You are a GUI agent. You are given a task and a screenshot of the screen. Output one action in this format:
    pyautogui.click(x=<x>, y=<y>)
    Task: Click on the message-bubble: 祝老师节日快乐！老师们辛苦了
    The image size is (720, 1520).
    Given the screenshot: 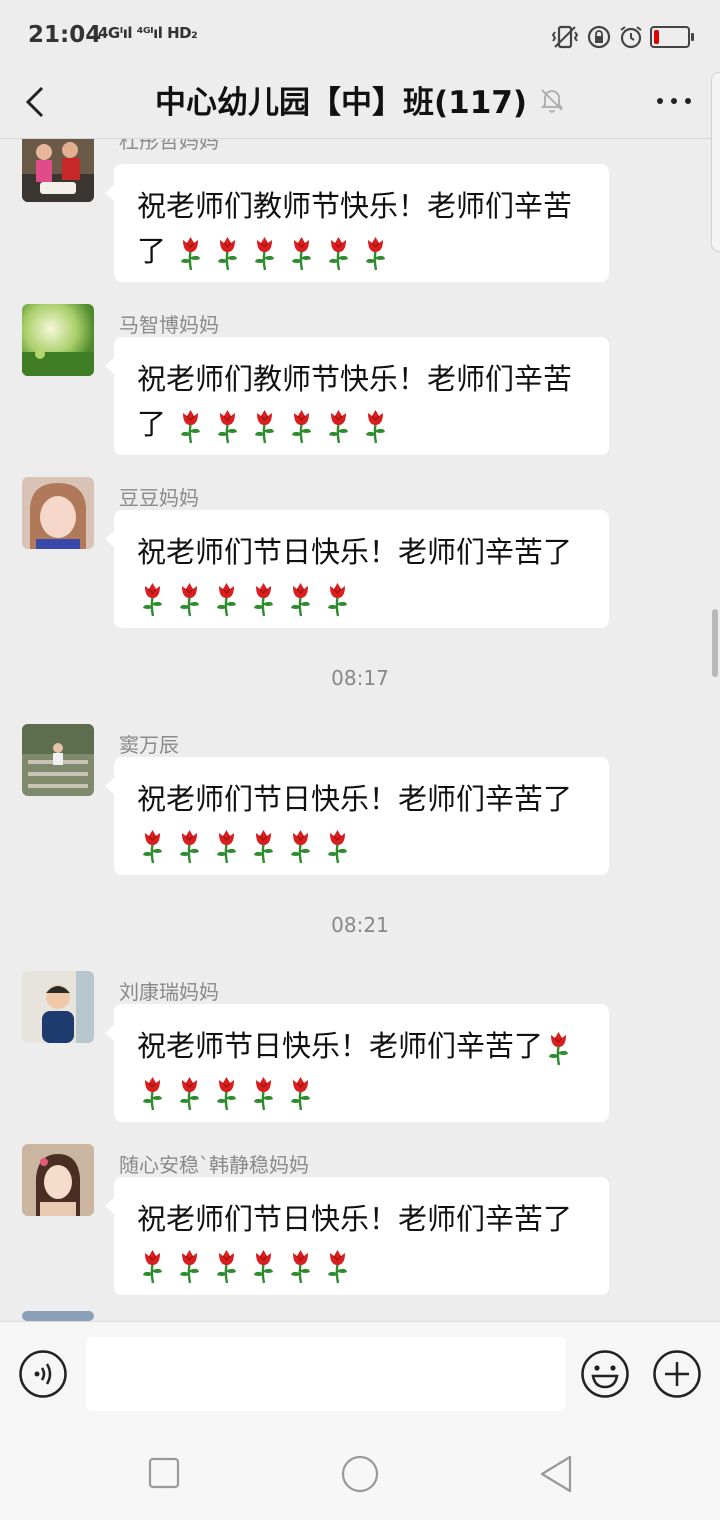 What is the action you would take?
    pyautogui.click(x=357, y=1063)
    